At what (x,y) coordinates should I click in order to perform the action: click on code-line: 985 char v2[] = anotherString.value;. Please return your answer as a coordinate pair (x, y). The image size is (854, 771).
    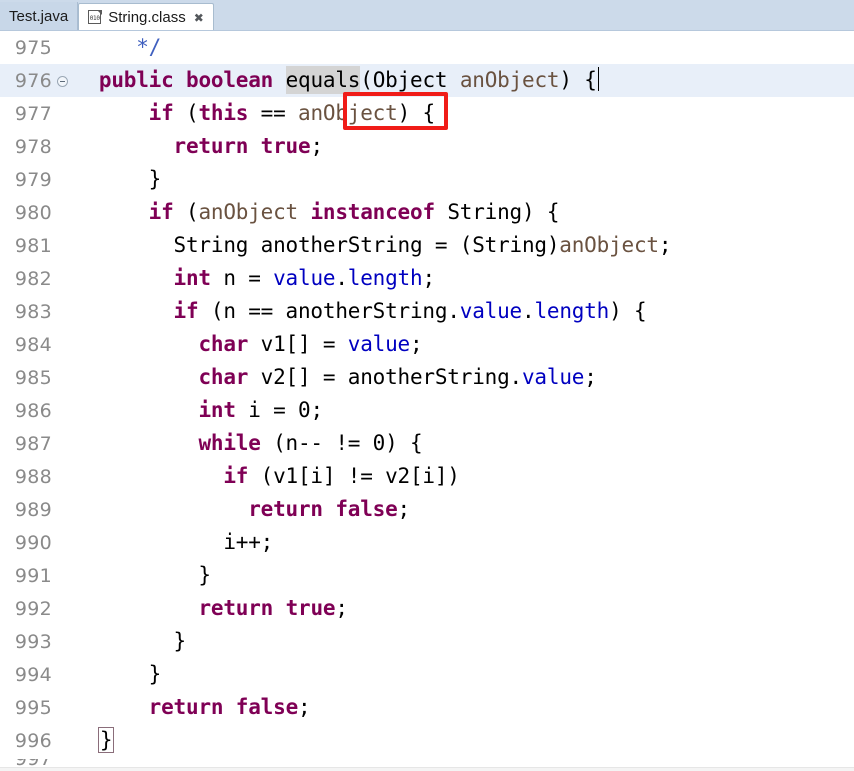
    Looking at the image, I should click on (427, 377).